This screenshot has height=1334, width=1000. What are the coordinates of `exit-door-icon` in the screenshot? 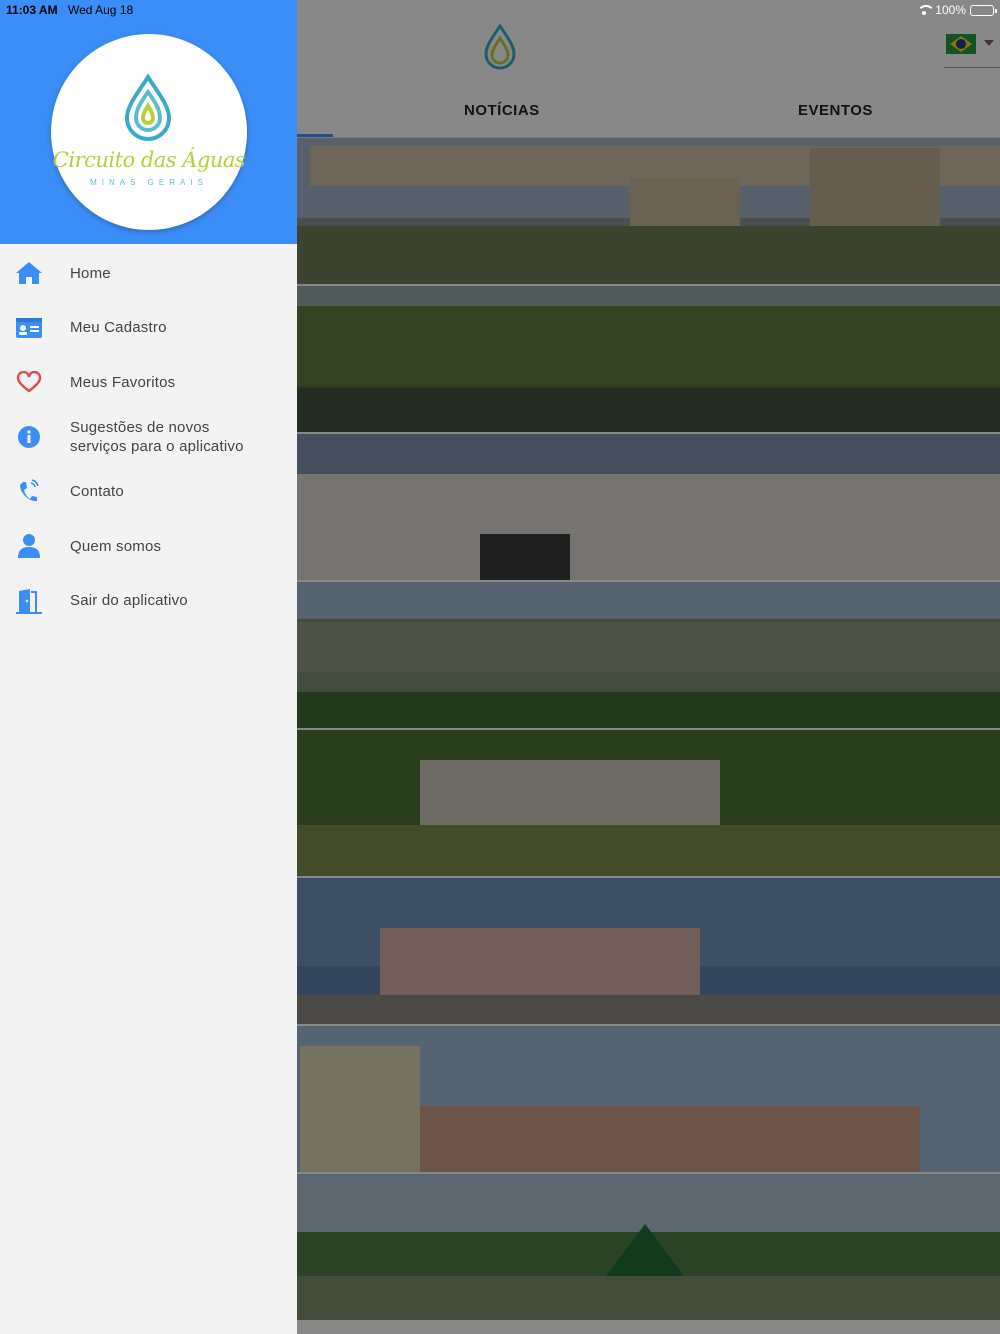 It's located at (29, 601).